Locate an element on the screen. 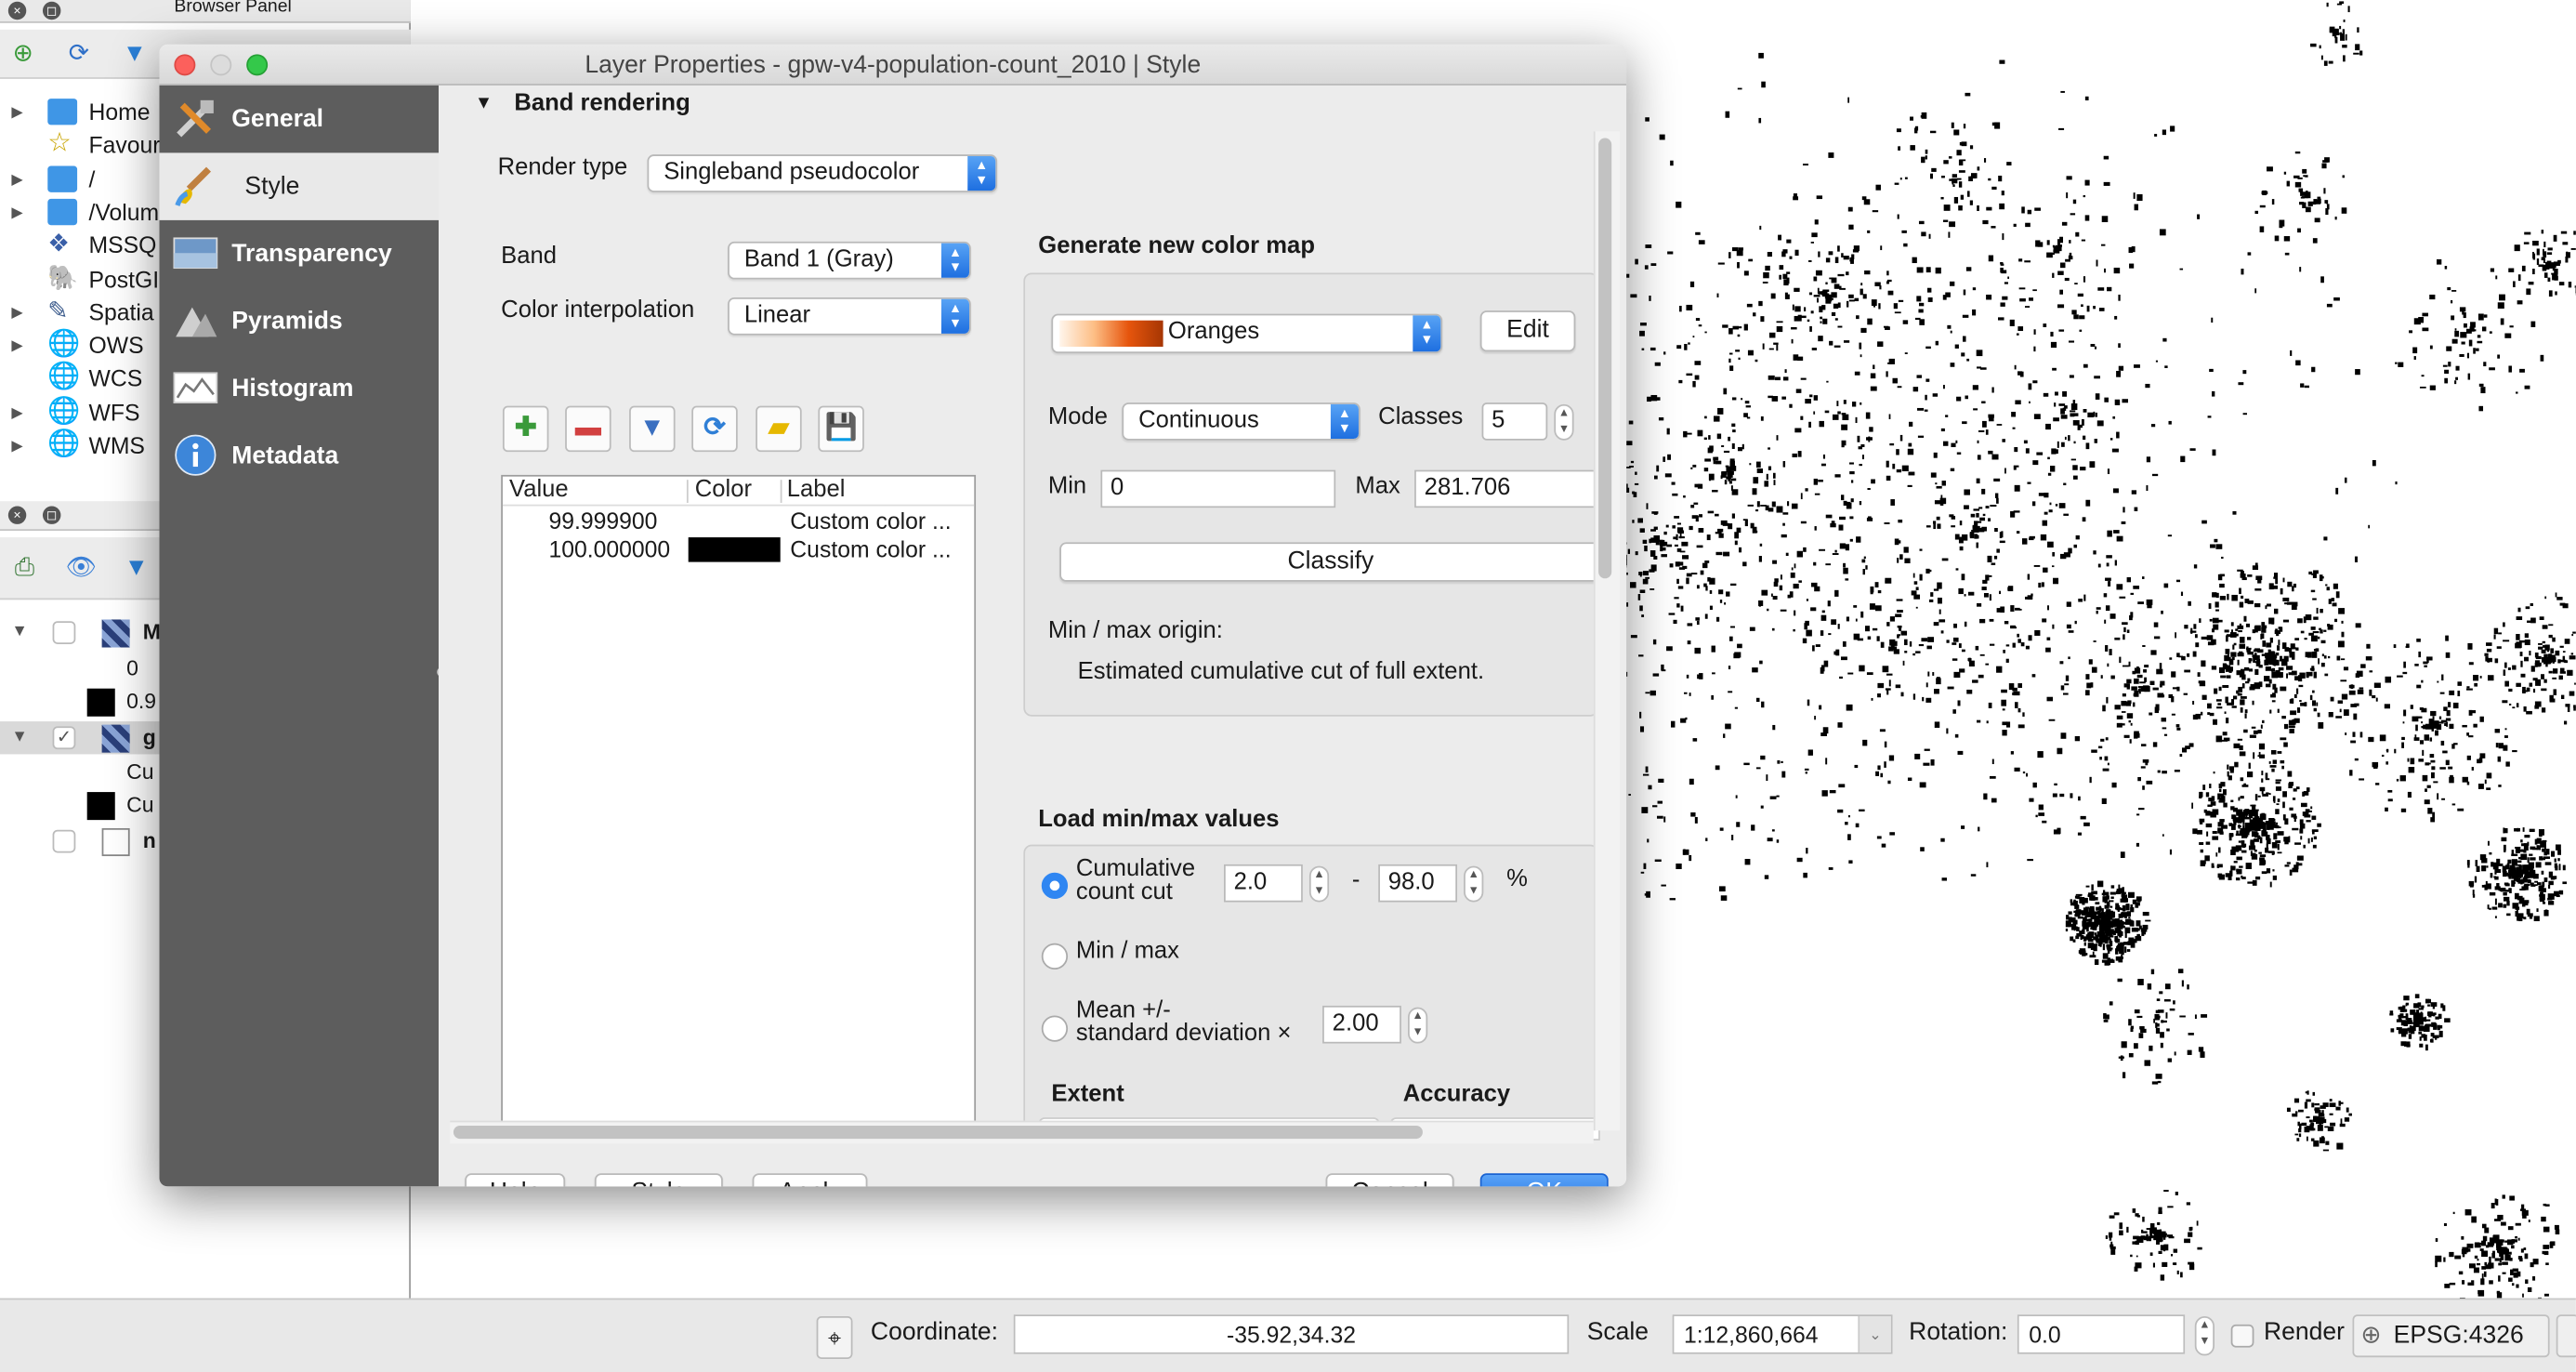 Image resolution: width=2576 pixels, height=1372 pixels. messages-button is located at coordinates (2566, 1336).